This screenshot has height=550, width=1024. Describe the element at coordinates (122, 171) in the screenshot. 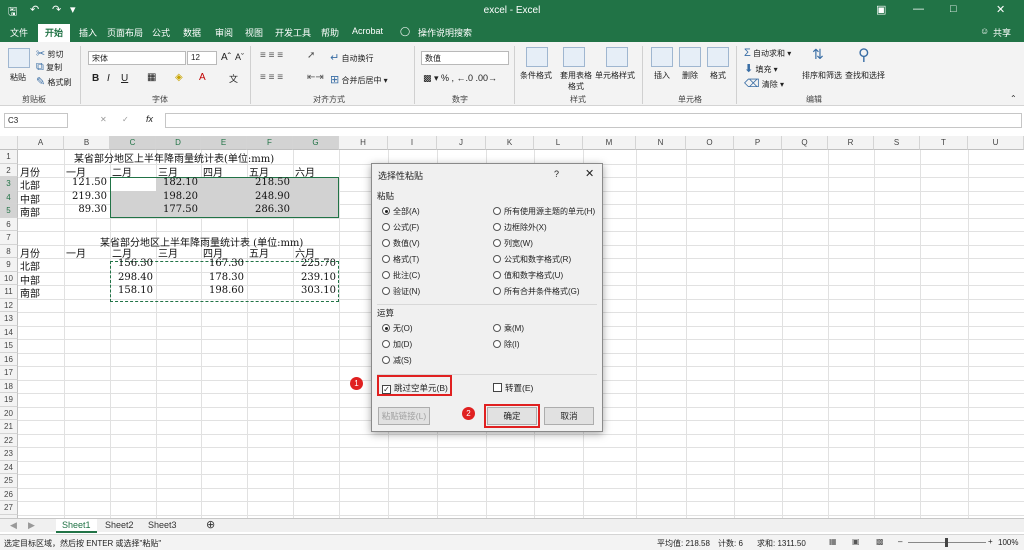

I see `table1-header-cell: 二月` at that location.